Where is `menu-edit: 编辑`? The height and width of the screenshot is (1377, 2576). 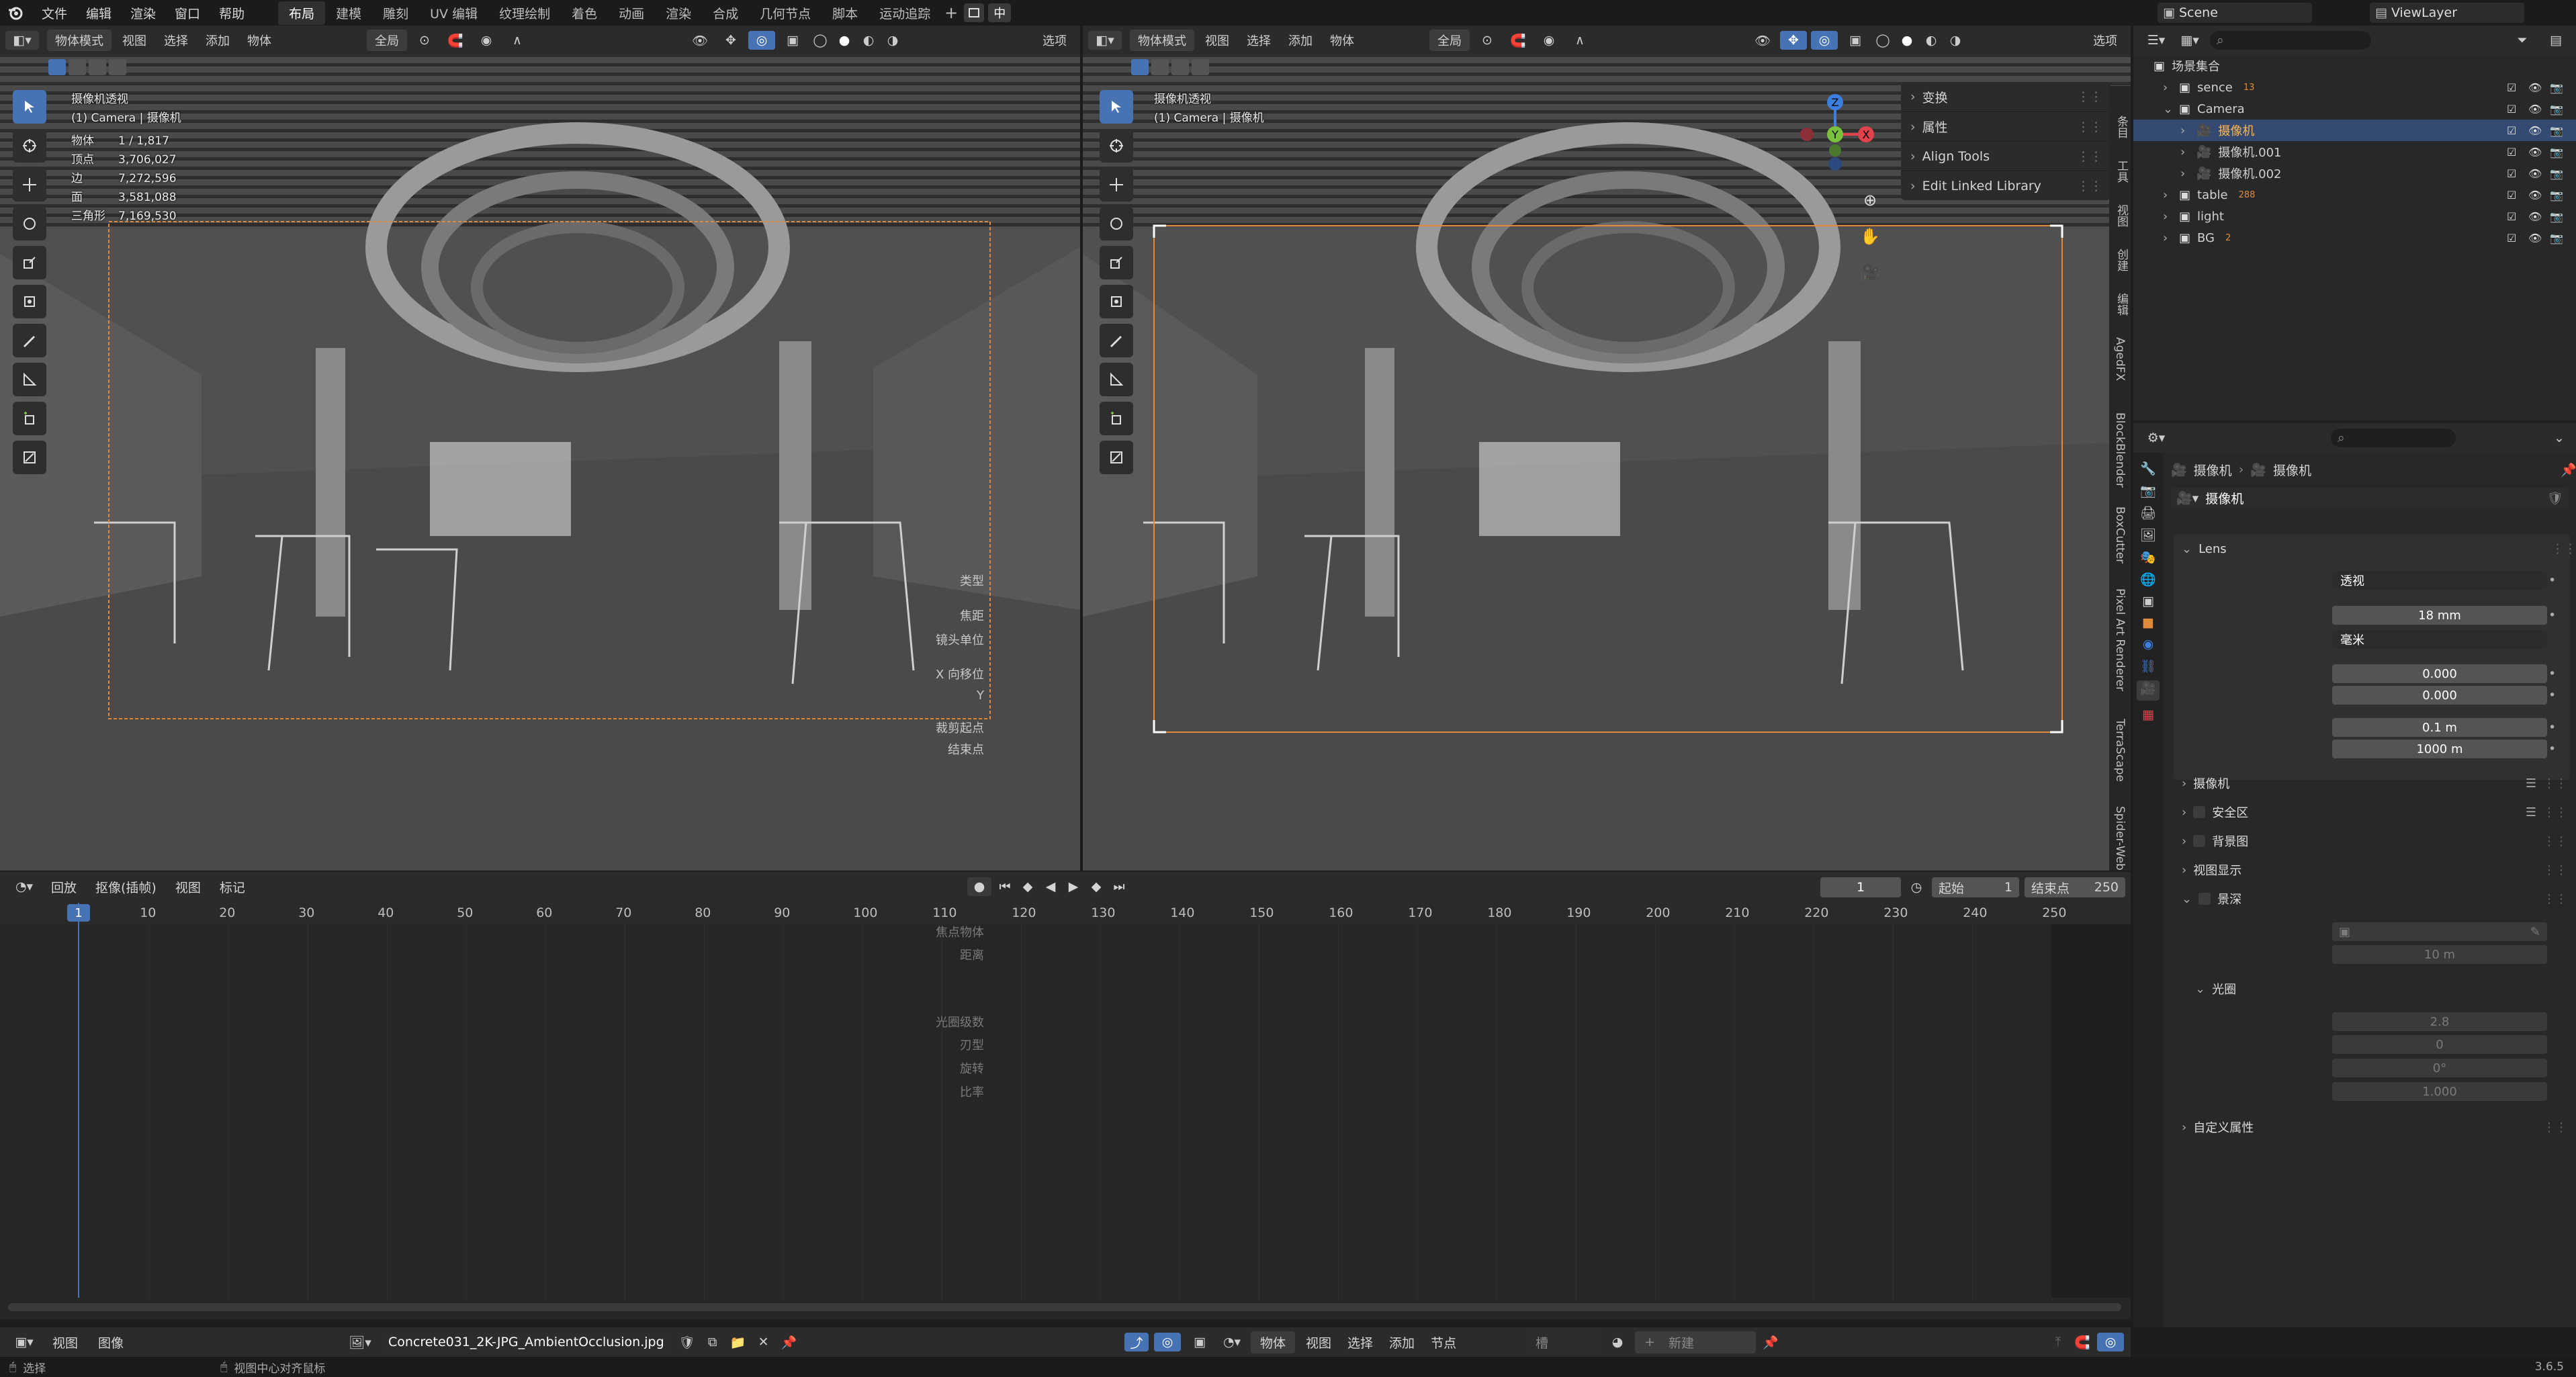
menu-edit: 编辑 is located at coordinates (99, 13).